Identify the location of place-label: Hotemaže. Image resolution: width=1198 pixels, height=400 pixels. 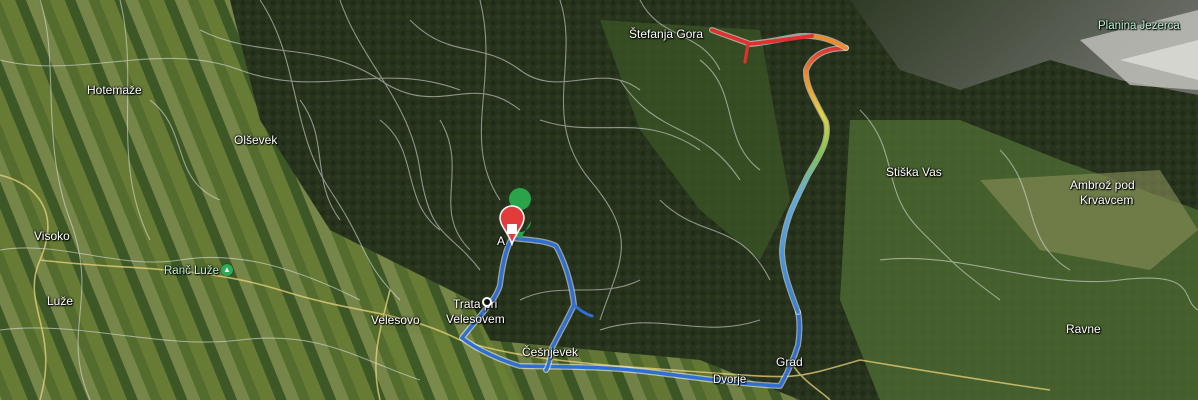
(114, 90).